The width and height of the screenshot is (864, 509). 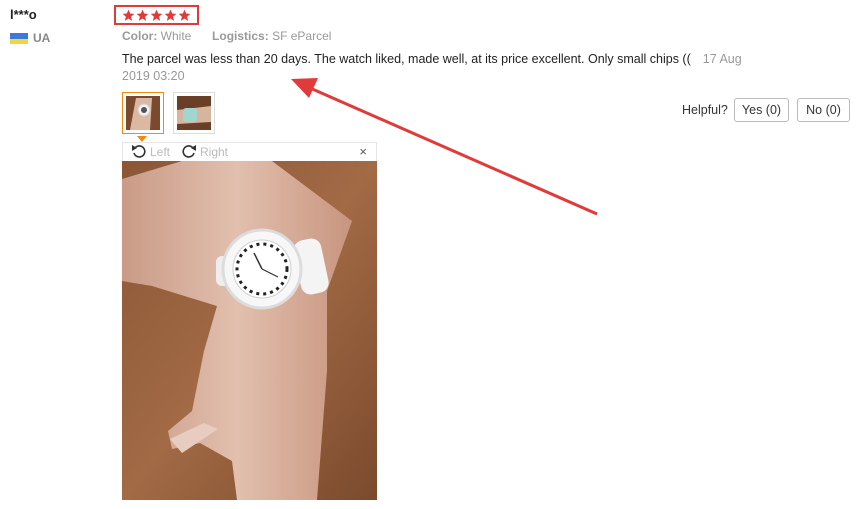 I want to click on review-attributes: Color: White Logistics: SF eParcel, so click(x=226, y=36).